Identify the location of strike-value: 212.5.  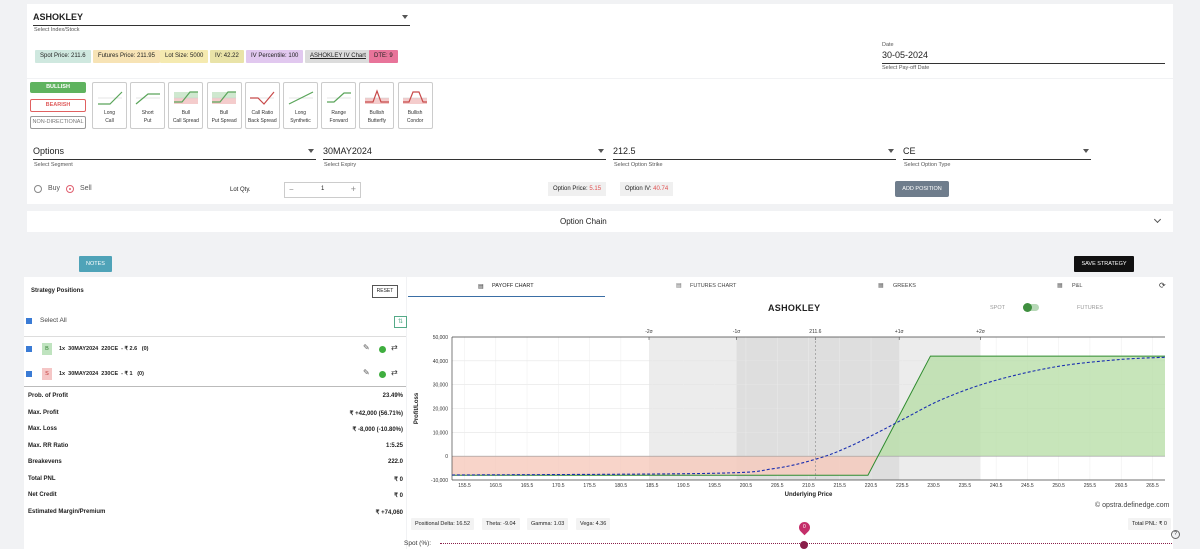
(624, 151).